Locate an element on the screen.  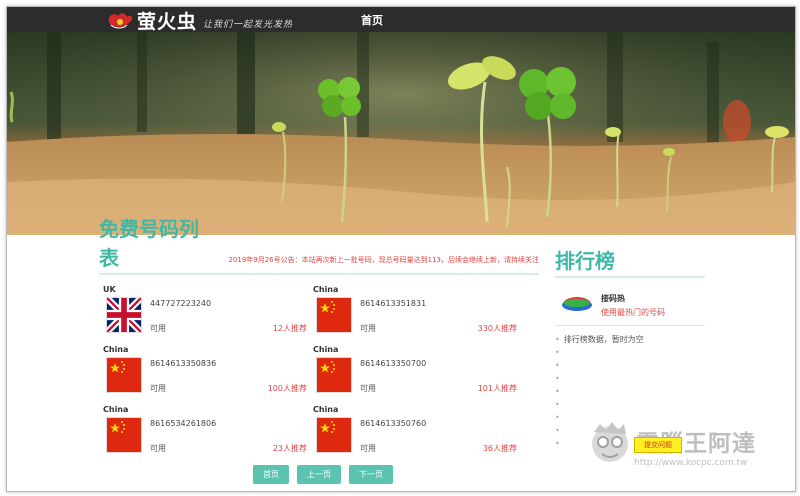
watermark: 電腦王阿達 http://www.kocpc.com.tw is located at coordinates (688, 448).